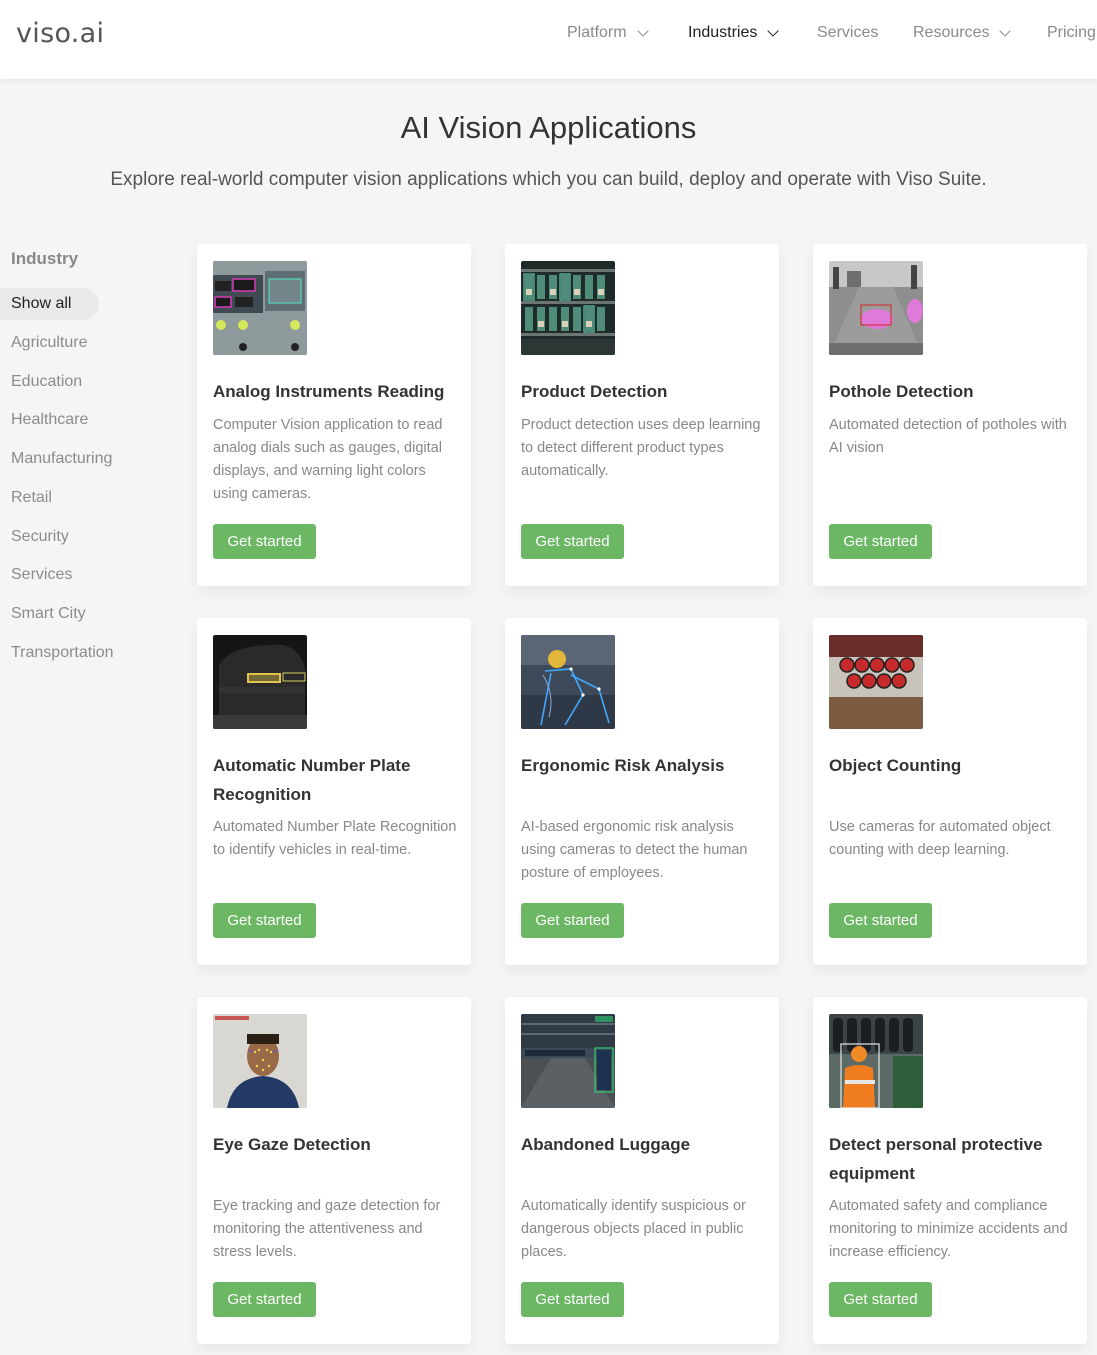  Describe the element at coordinates (50, 304) in the screenshot. I see `sidebar-item-show-all: Show all` at that location.